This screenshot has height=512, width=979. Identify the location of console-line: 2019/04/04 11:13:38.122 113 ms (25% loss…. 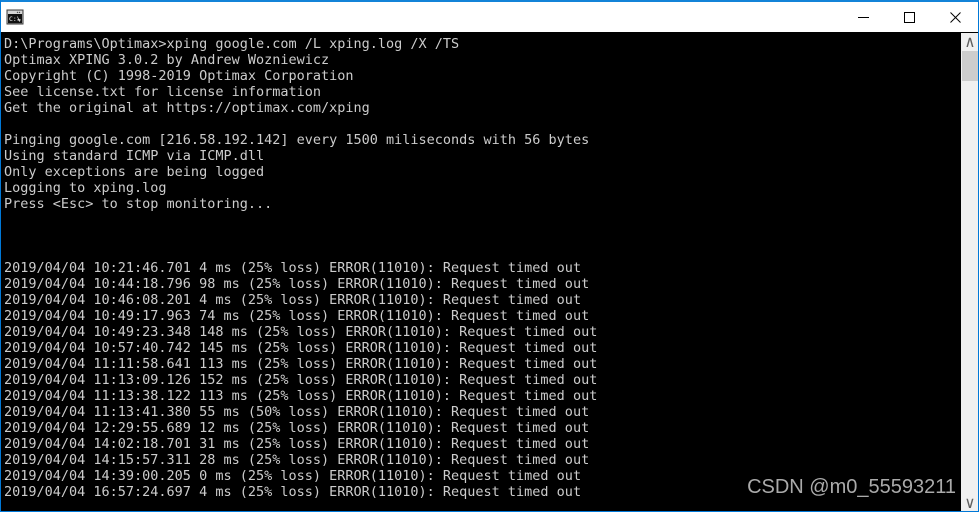
(301, 396).